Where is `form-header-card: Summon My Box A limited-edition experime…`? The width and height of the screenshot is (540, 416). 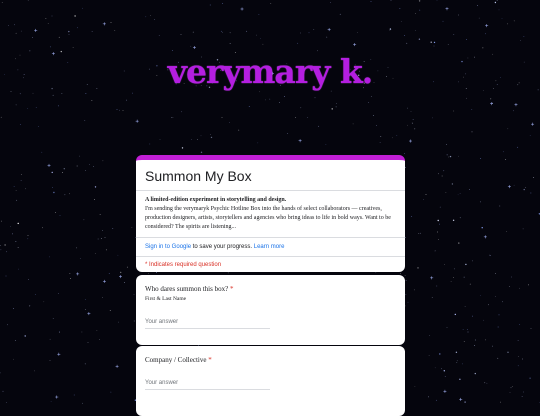 form-header-card: Summon My Box A limited-edition experime… is located at coordinates (270, 213).